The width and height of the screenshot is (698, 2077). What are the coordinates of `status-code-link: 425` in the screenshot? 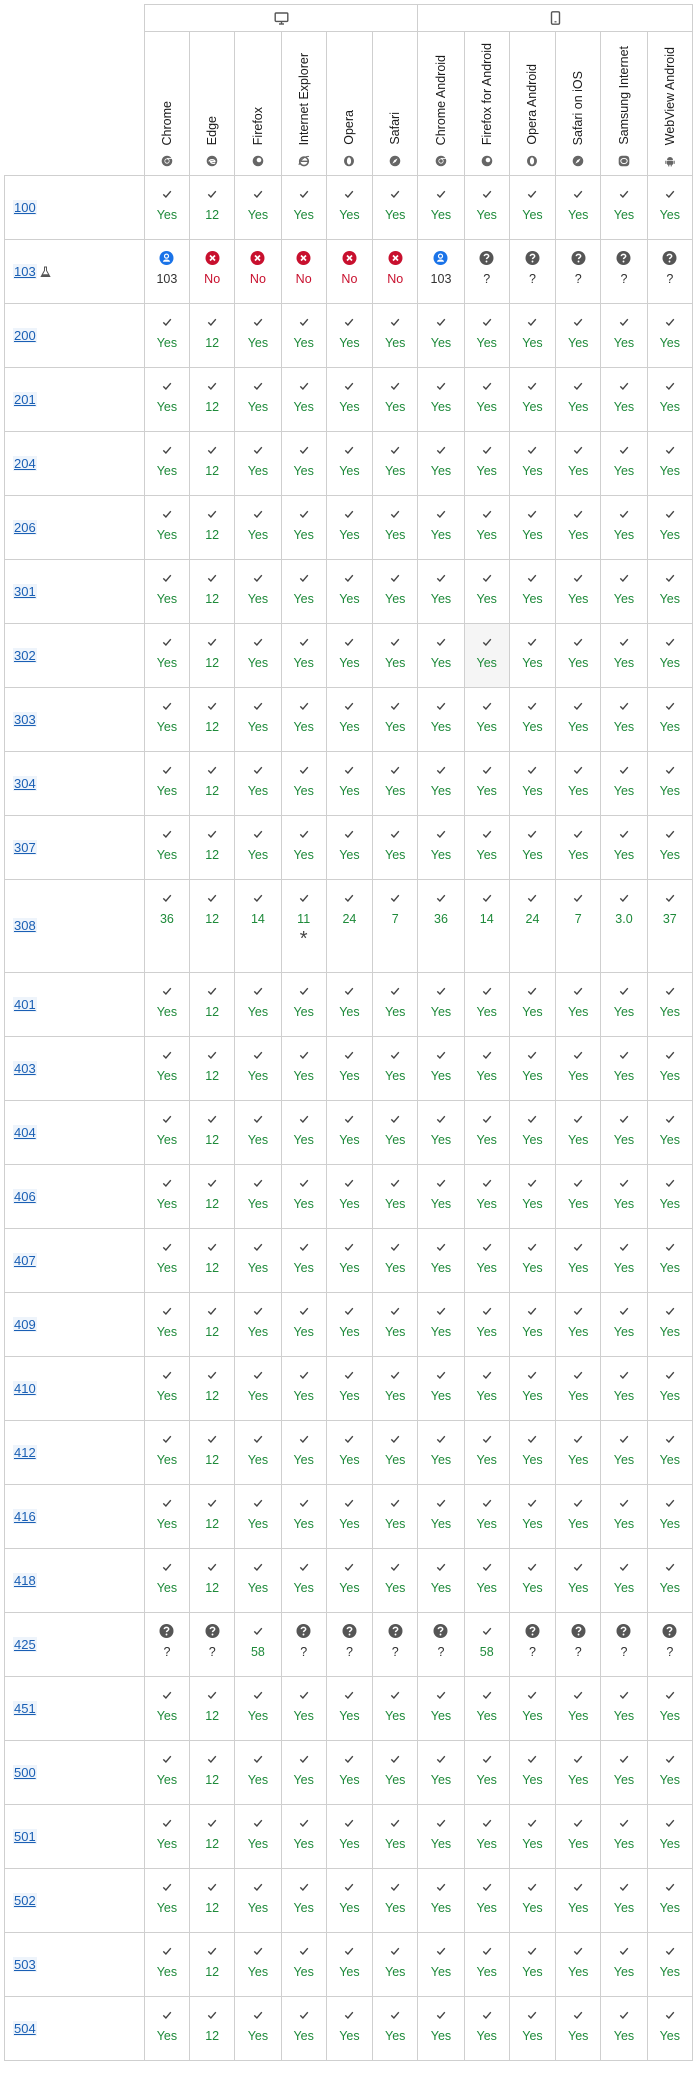 It's located at (25, 1644).